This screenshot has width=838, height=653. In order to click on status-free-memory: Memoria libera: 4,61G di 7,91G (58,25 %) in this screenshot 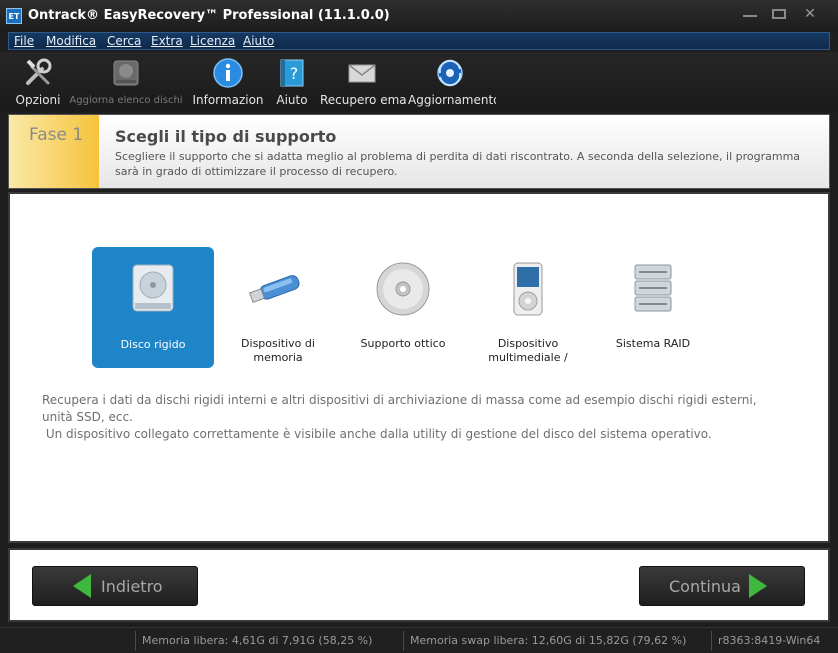, I will do `click(268, 641)`.